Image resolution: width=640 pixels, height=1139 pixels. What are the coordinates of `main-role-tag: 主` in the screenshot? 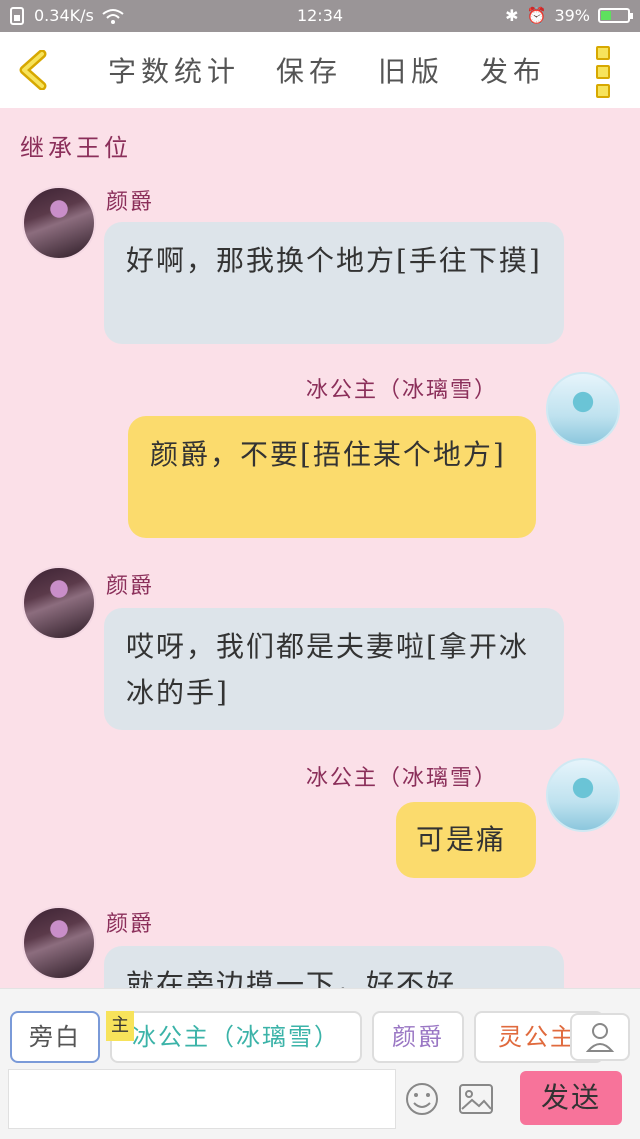 It's located at (120, 1026).